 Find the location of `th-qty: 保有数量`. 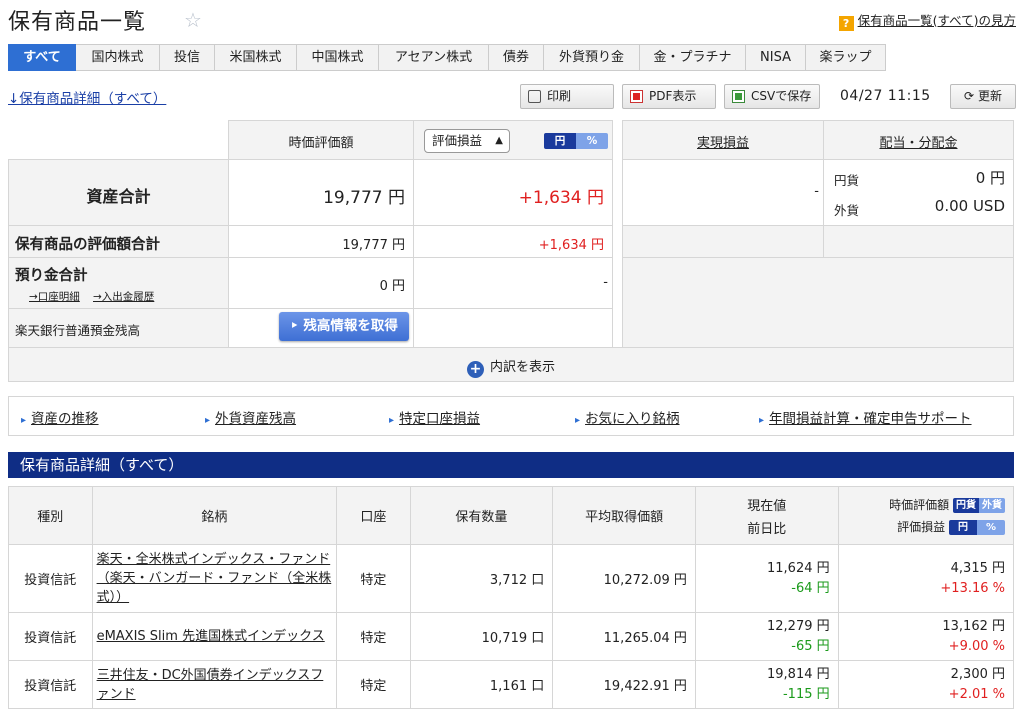

th-qty: 保有数量 is located at coordinates (481, 515).